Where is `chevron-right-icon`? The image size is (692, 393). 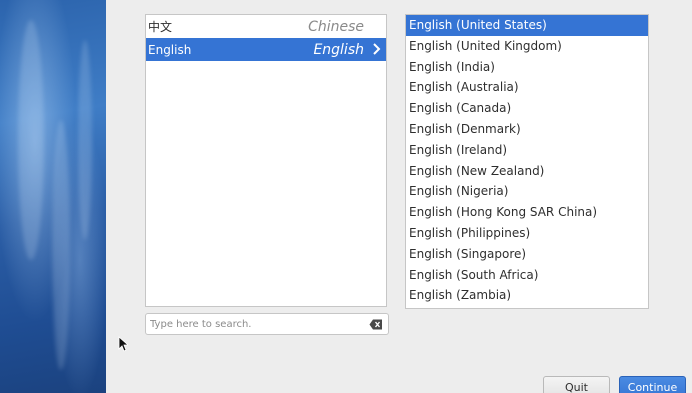 chevron-right-icon is located at coordinates (377, 49).